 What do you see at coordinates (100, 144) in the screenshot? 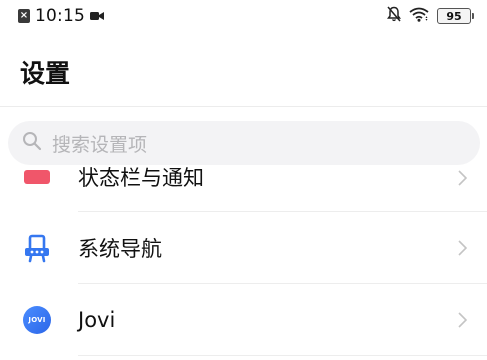
I see `search-placeholder: 搜索设置项` at bounding box center [100, 144].